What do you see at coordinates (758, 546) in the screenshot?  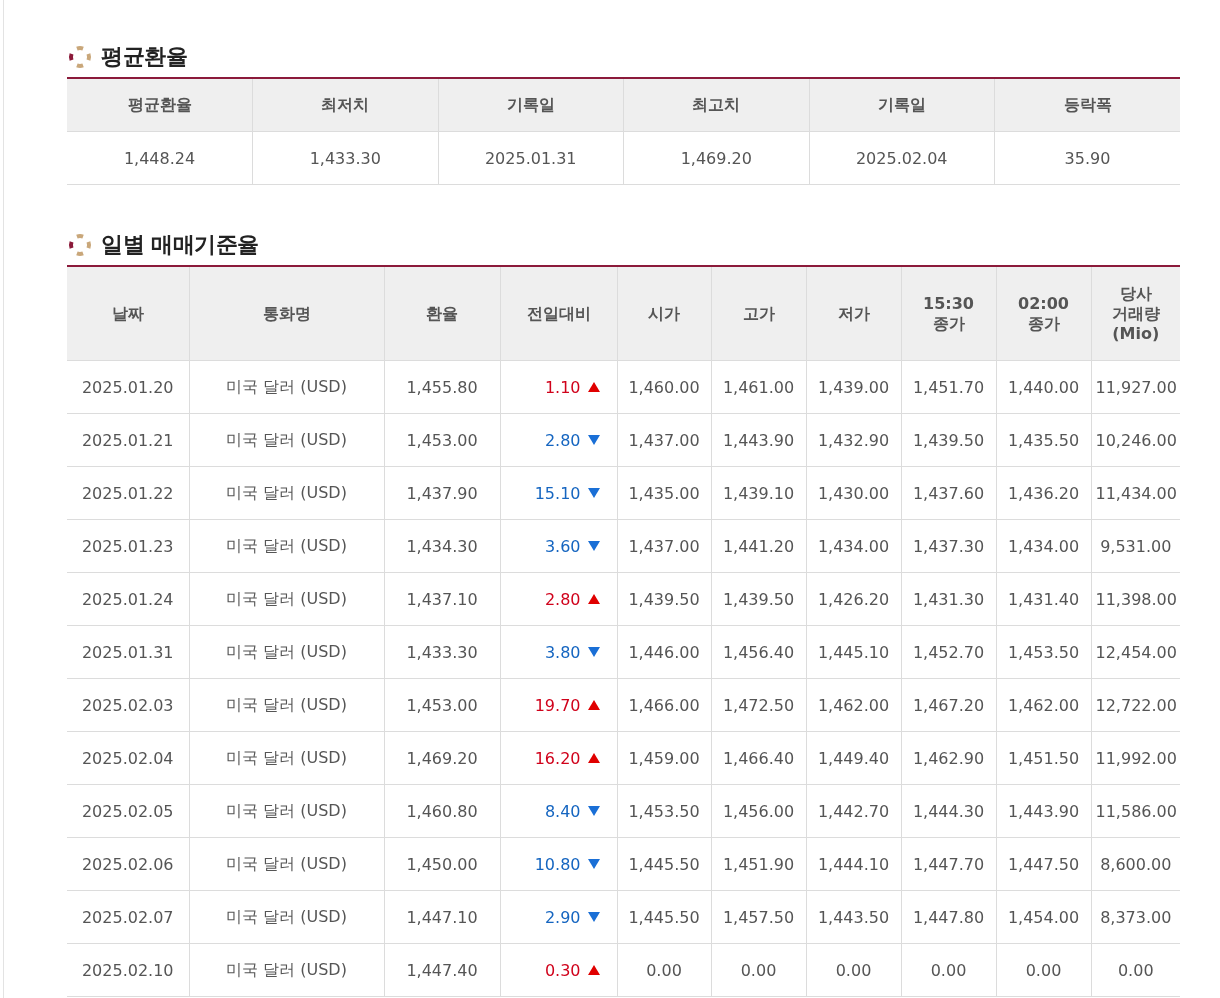 I see `table-cell: 1,441.20` at bounding box center [758, 546].